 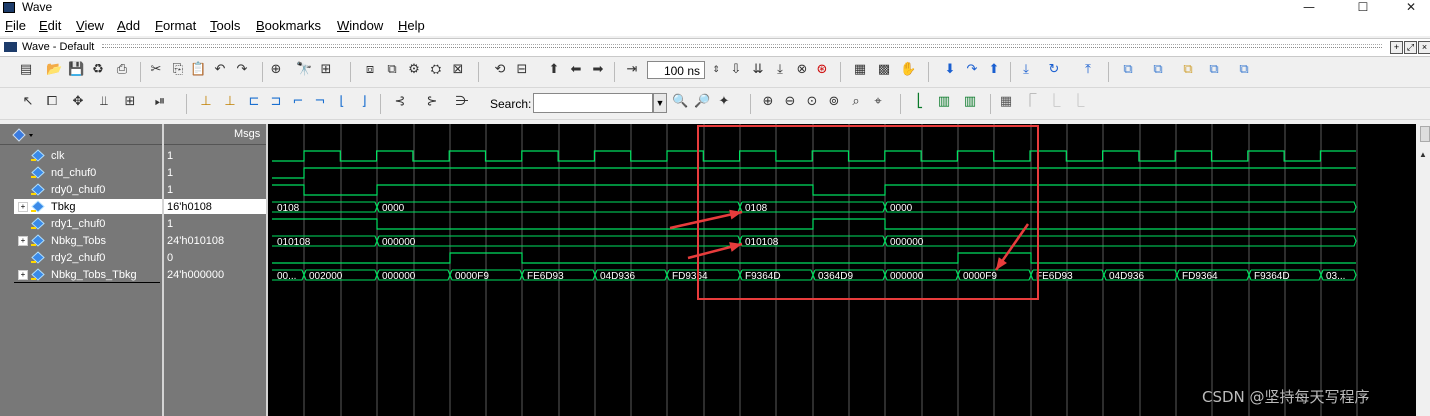 What do you see at coordinates (254, 102) in the screenshot?
I see `prev-edge-icon: ⊏` at bounding box center [254, 102].